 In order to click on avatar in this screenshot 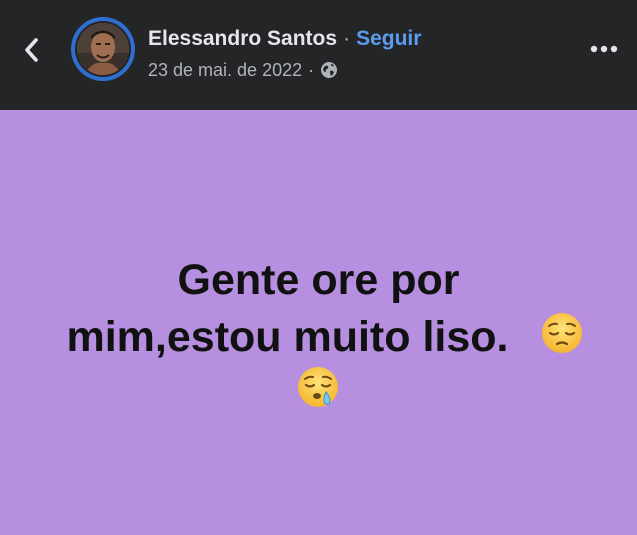, I will do `click(103, 49)`.